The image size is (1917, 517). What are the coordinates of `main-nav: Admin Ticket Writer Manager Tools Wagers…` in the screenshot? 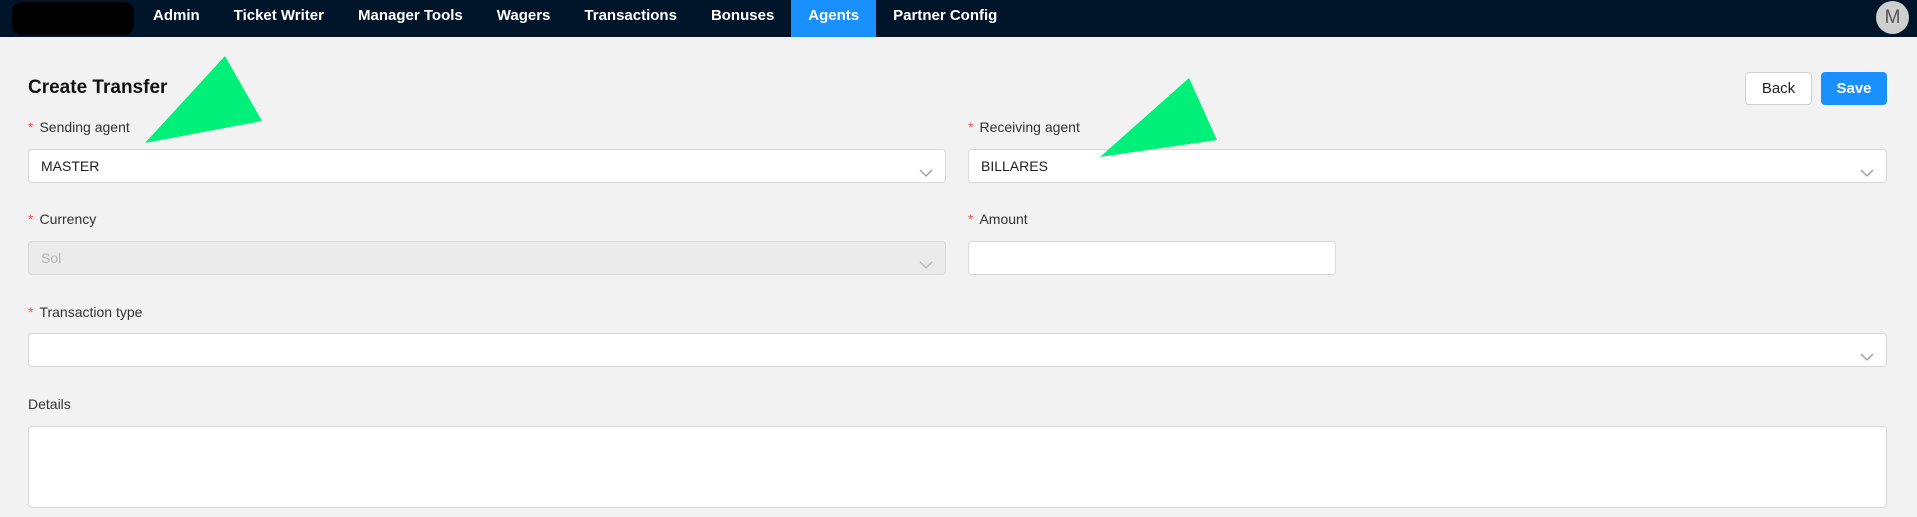 It's located at (575, 18).